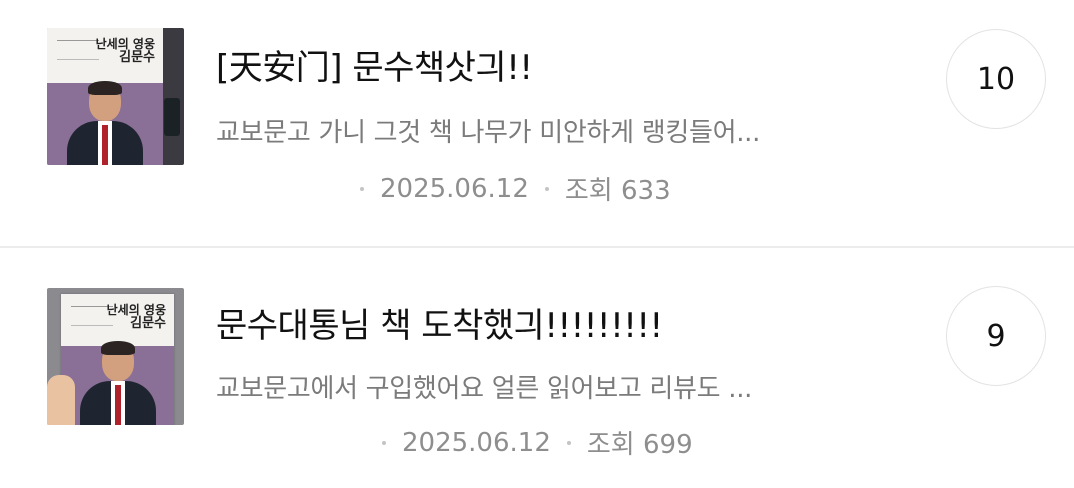 The height and width of the screenshot is (488, 1074). Describe the element at coordinates (617, 191) in the screenshot. I see `view-count: 조회 633` at that location.